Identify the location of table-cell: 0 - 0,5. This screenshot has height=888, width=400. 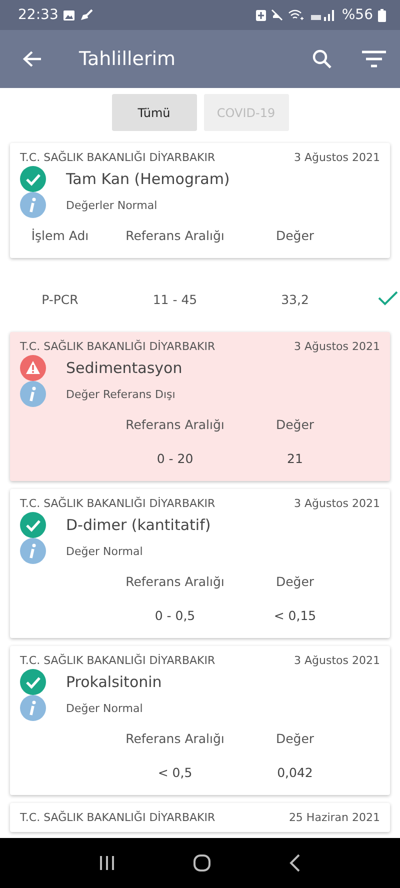
(175, 615).